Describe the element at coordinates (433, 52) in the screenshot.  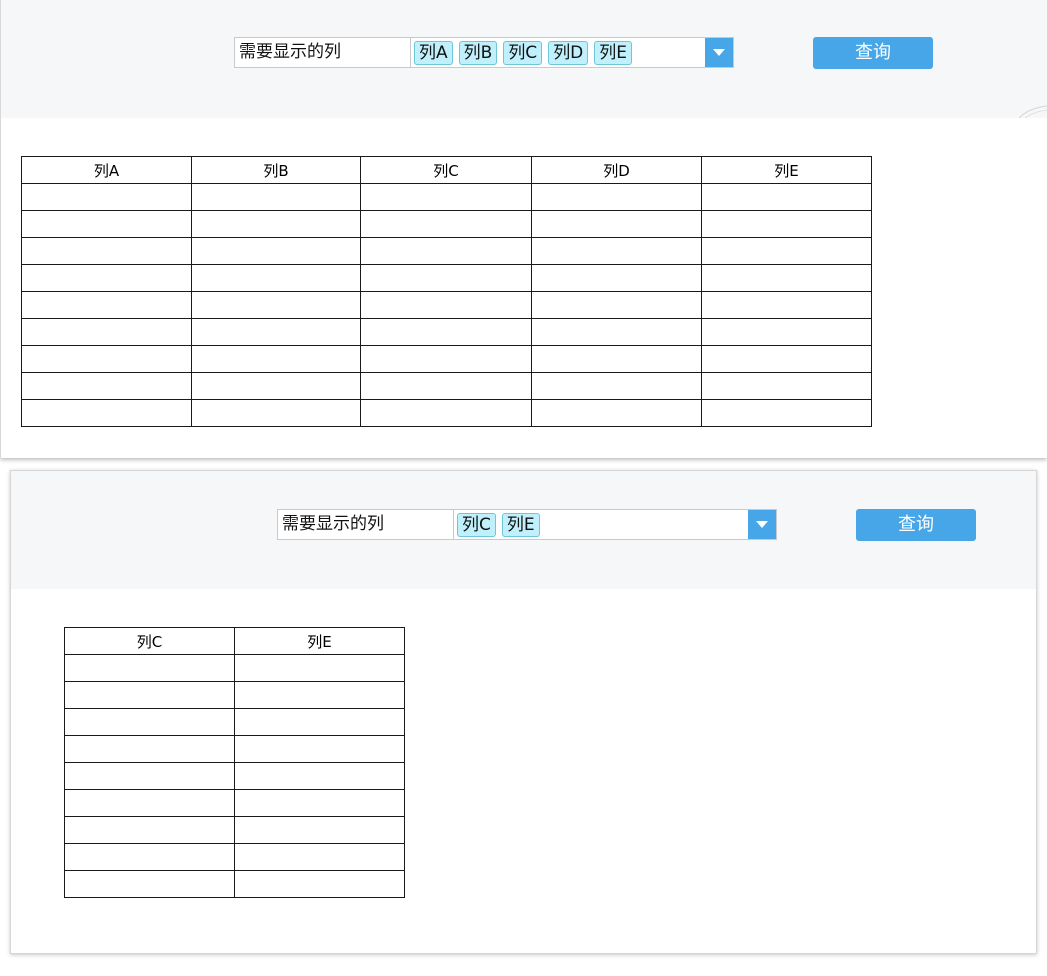
I see `tag-column-a: 列A` at that location.